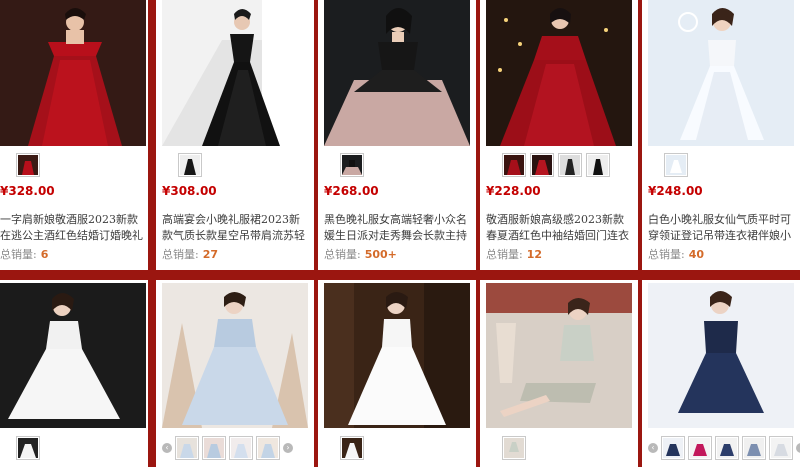 The height and width of the screenshot is (467, 800). I want to click on sales-info: 总销量: 500+, so click(360, 254).